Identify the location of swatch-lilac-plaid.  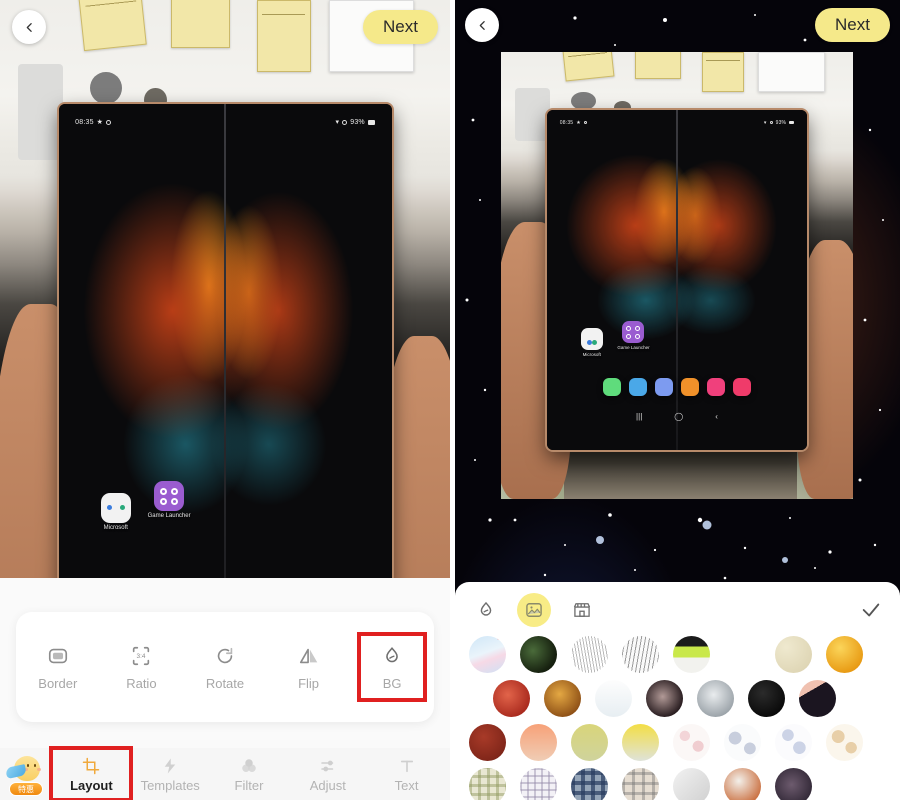
(538, 784).